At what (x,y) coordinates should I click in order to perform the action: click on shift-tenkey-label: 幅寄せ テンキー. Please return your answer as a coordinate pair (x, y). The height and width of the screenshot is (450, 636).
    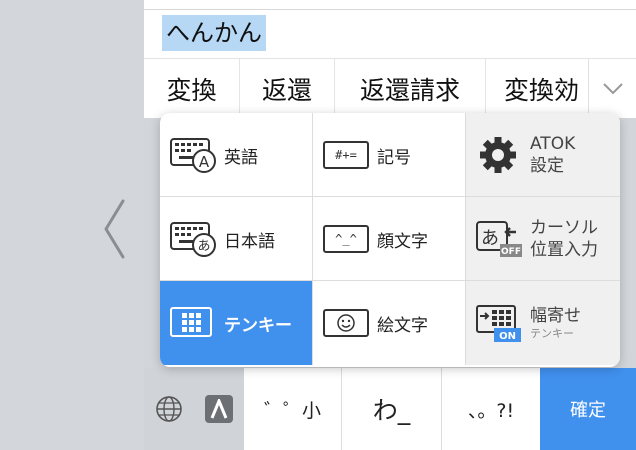
    Looking at the image, I should click on (555, 323).